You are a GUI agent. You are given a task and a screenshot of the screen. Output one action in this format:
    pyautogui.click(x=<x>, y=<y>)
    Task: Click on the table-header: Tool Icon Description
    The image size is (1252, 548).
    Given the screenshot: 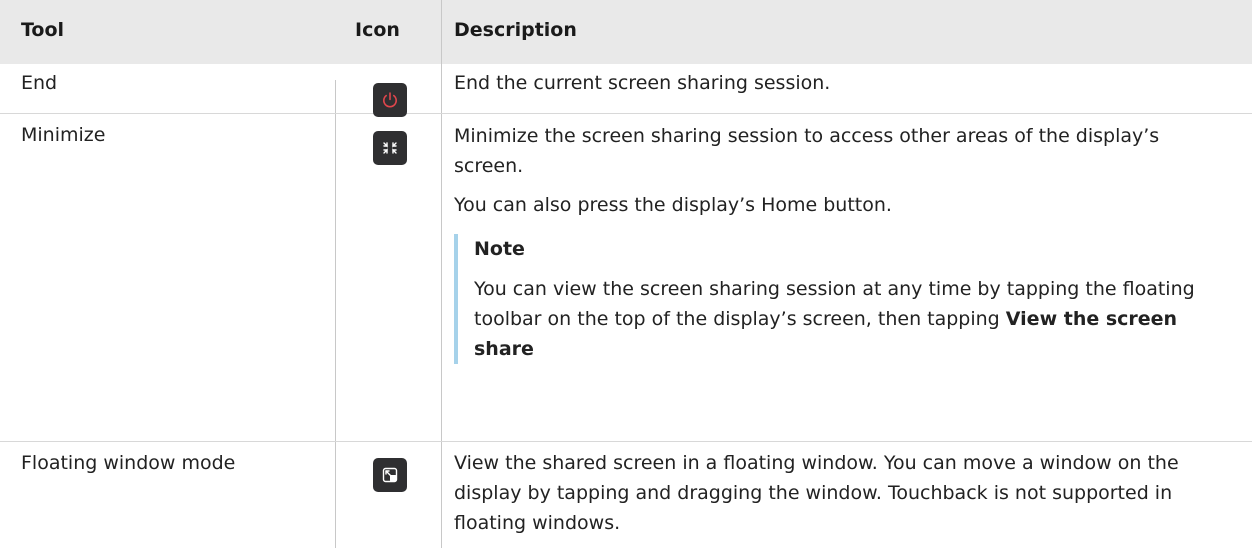 What is the action you would take?
    pyautogui.click(x=626, y=32)
    